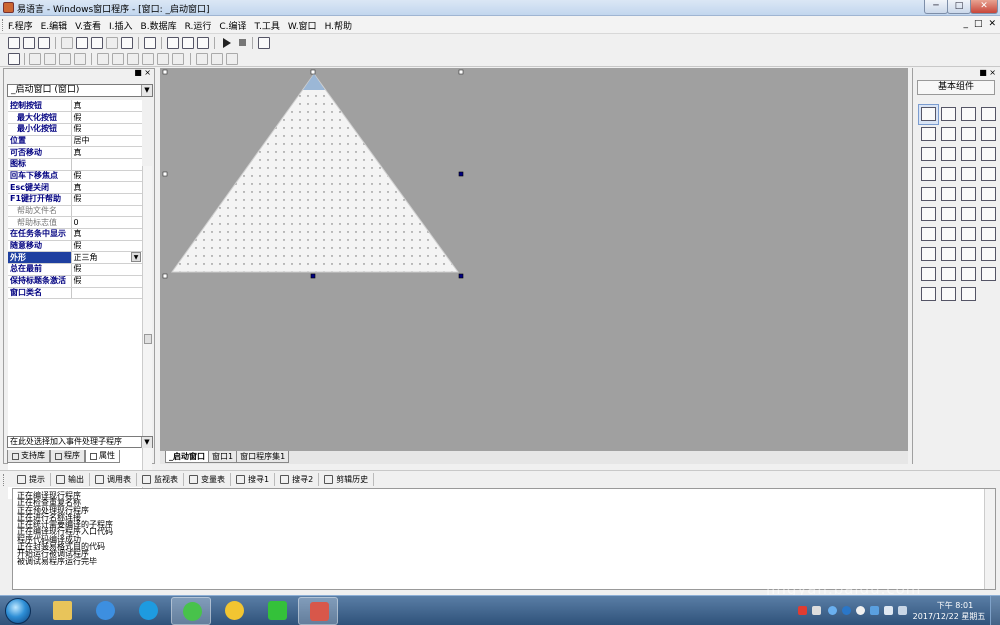  Describe the element at coordinates (968, 293) in the screenshot. I see `odbc-conn-icon` at that location.